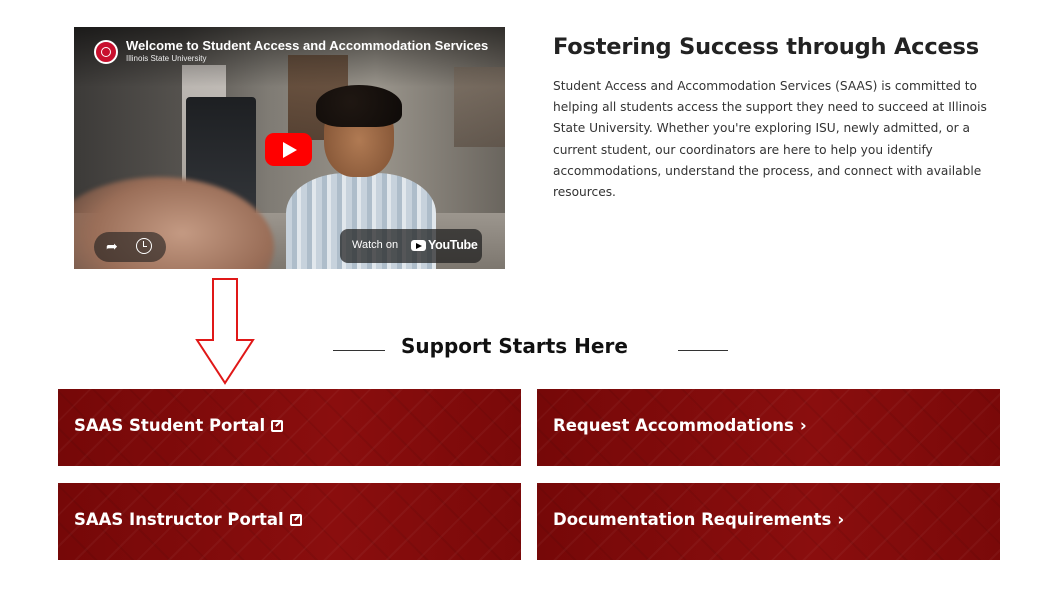 The image size is (1064, 595). Describe the element at coordinates (766, 47) in the screenshot. I see `page-heading: Fostering Success through Access` at that location.